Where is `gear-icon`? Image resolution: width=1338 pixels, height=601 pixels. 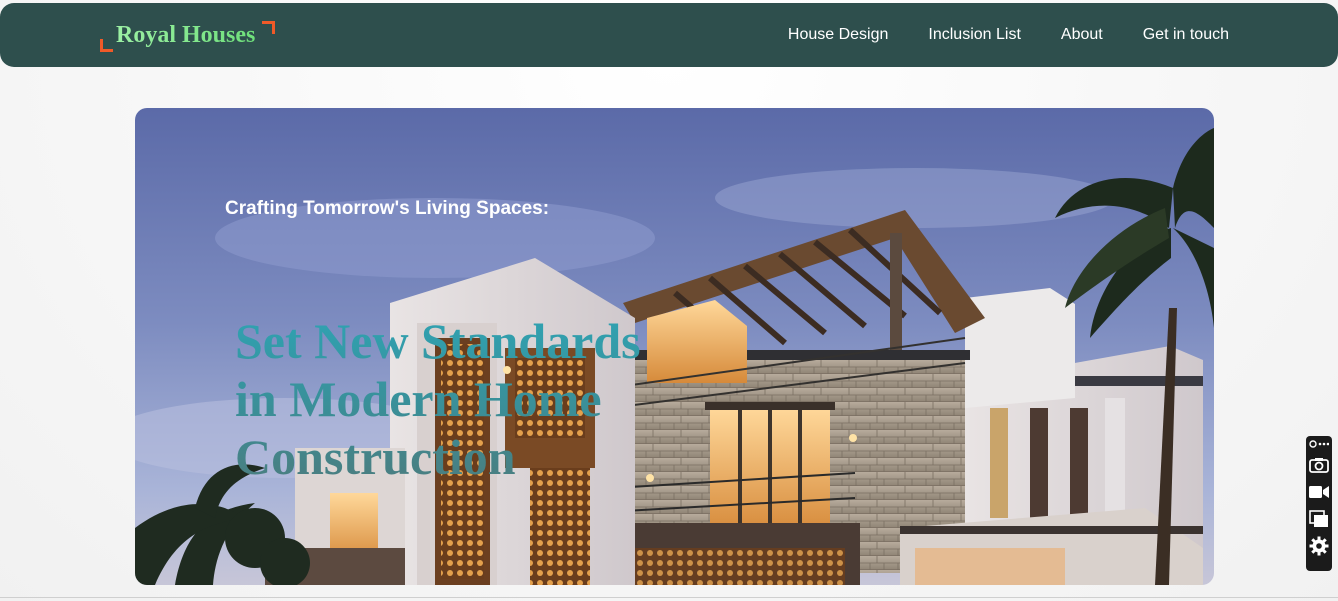
gear-icon is located at coordinates (1319, 546).